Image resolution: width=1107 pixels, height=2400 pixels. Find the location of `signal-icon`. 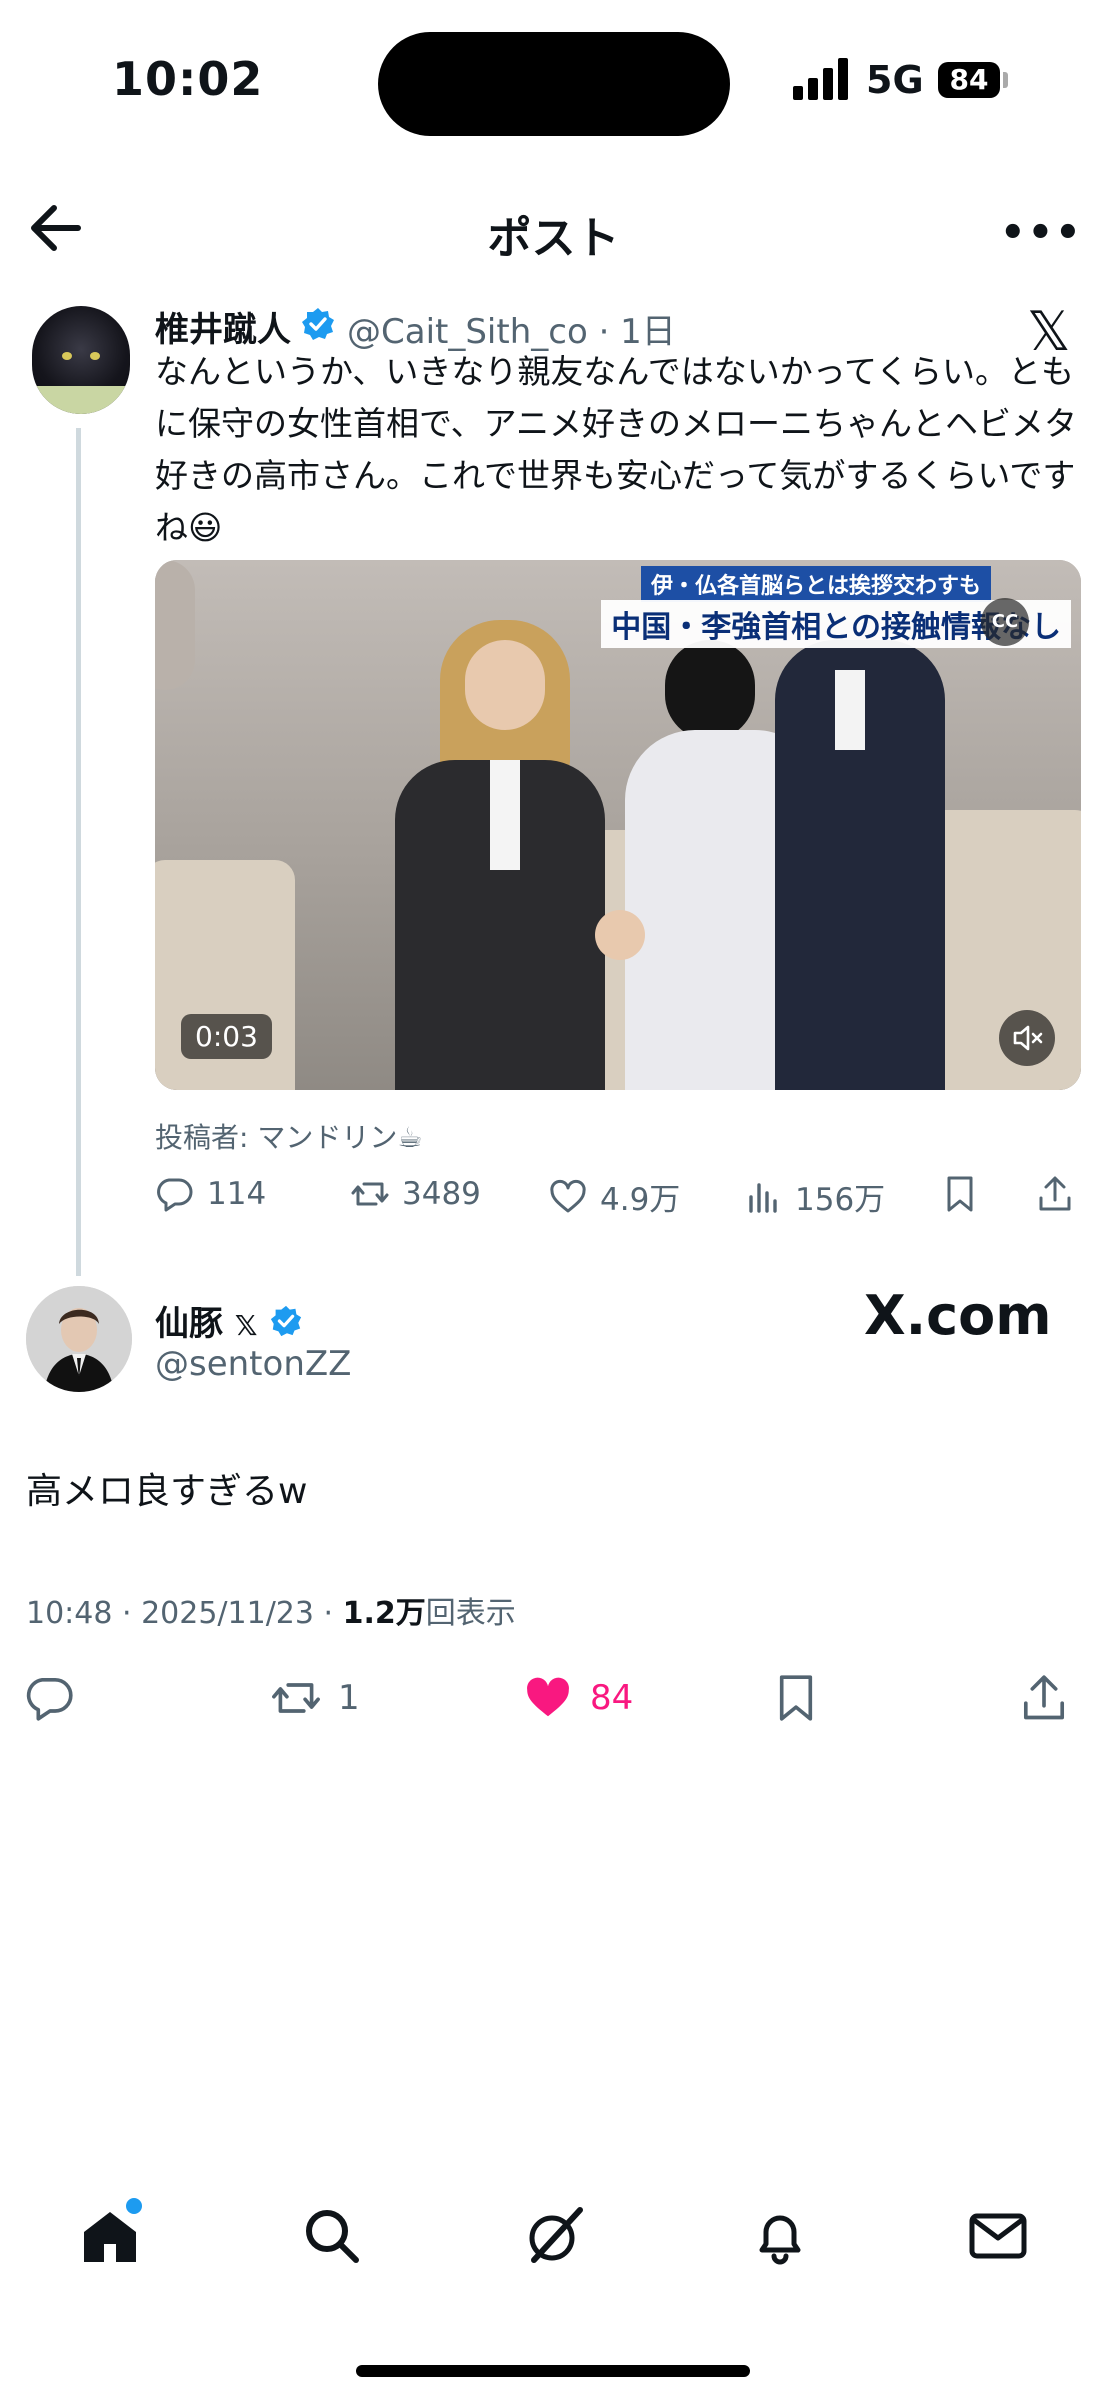

signal-icon is located at coordinates (822, 79).